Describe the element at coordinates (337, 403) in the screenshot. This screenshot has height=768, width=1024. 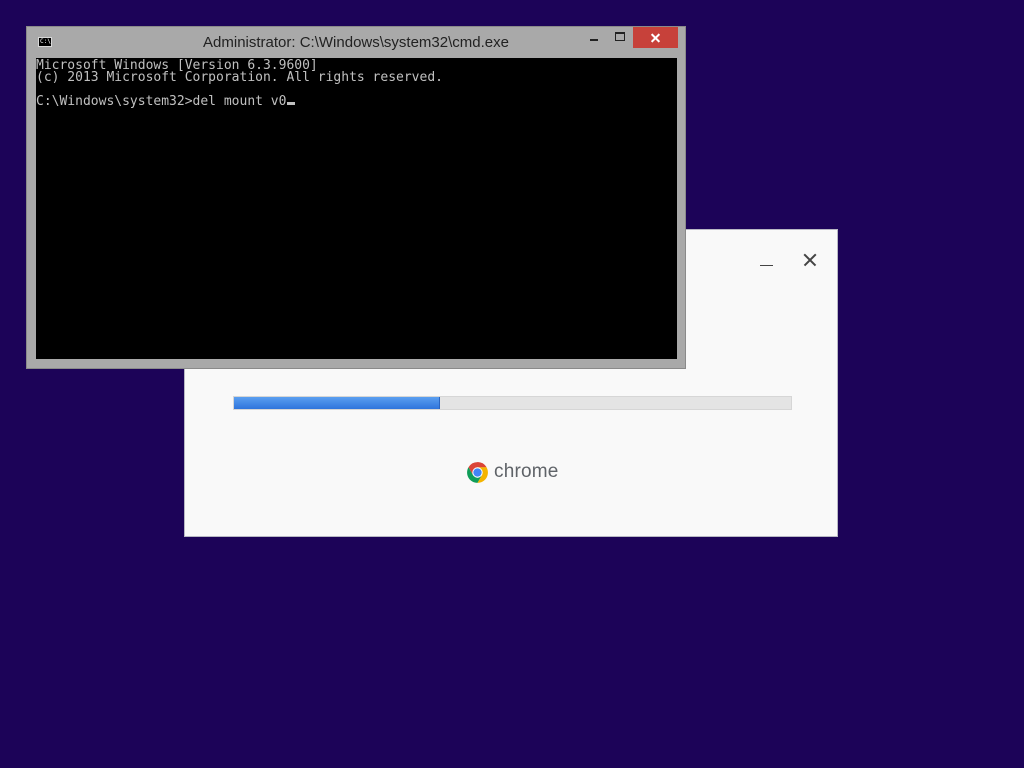
I see `install-progress-fill` at that location.